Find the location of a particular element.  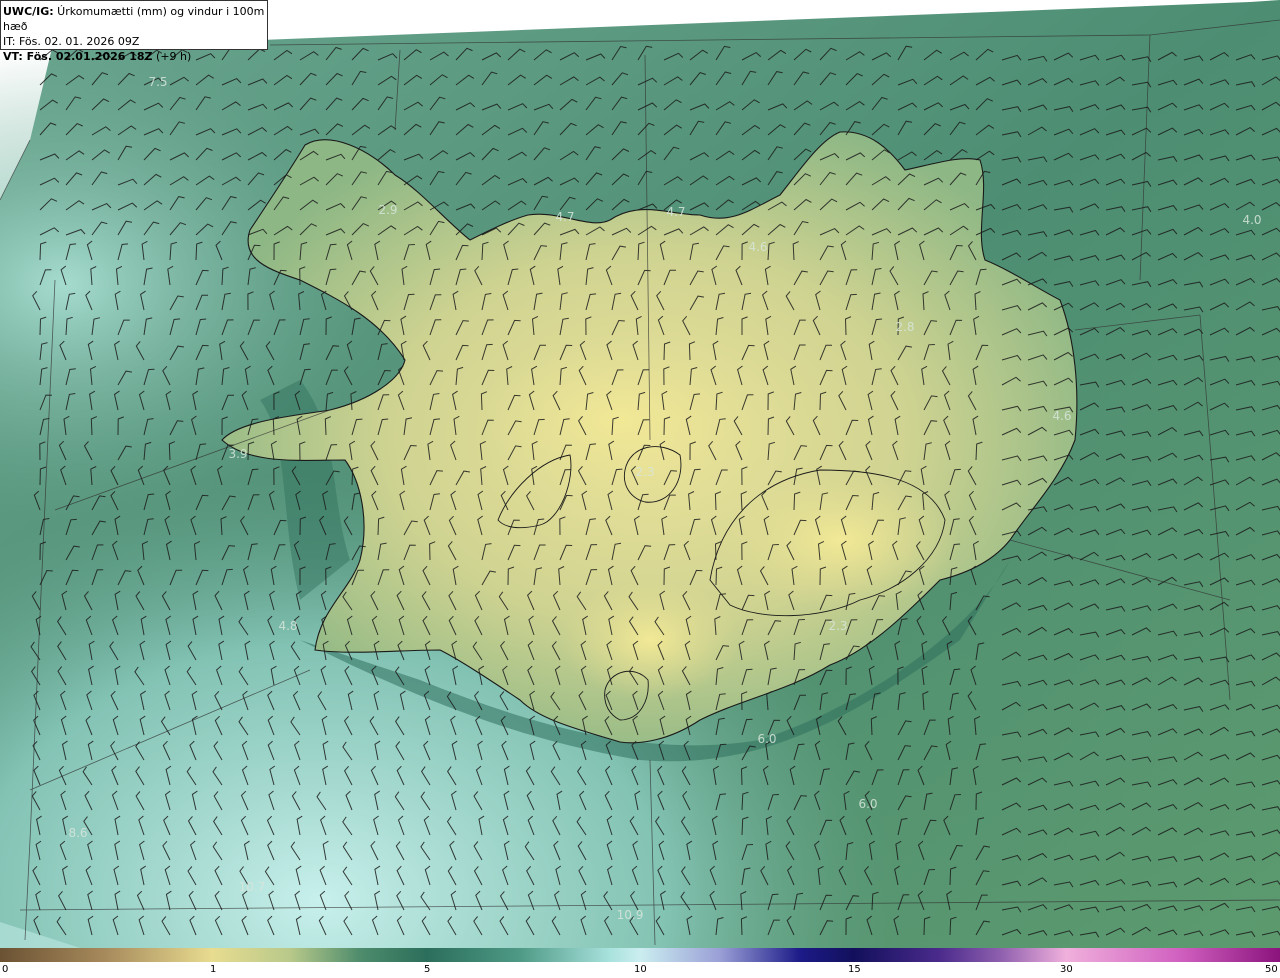

value-label: 4.0 is located at coordinates (1252, 220).